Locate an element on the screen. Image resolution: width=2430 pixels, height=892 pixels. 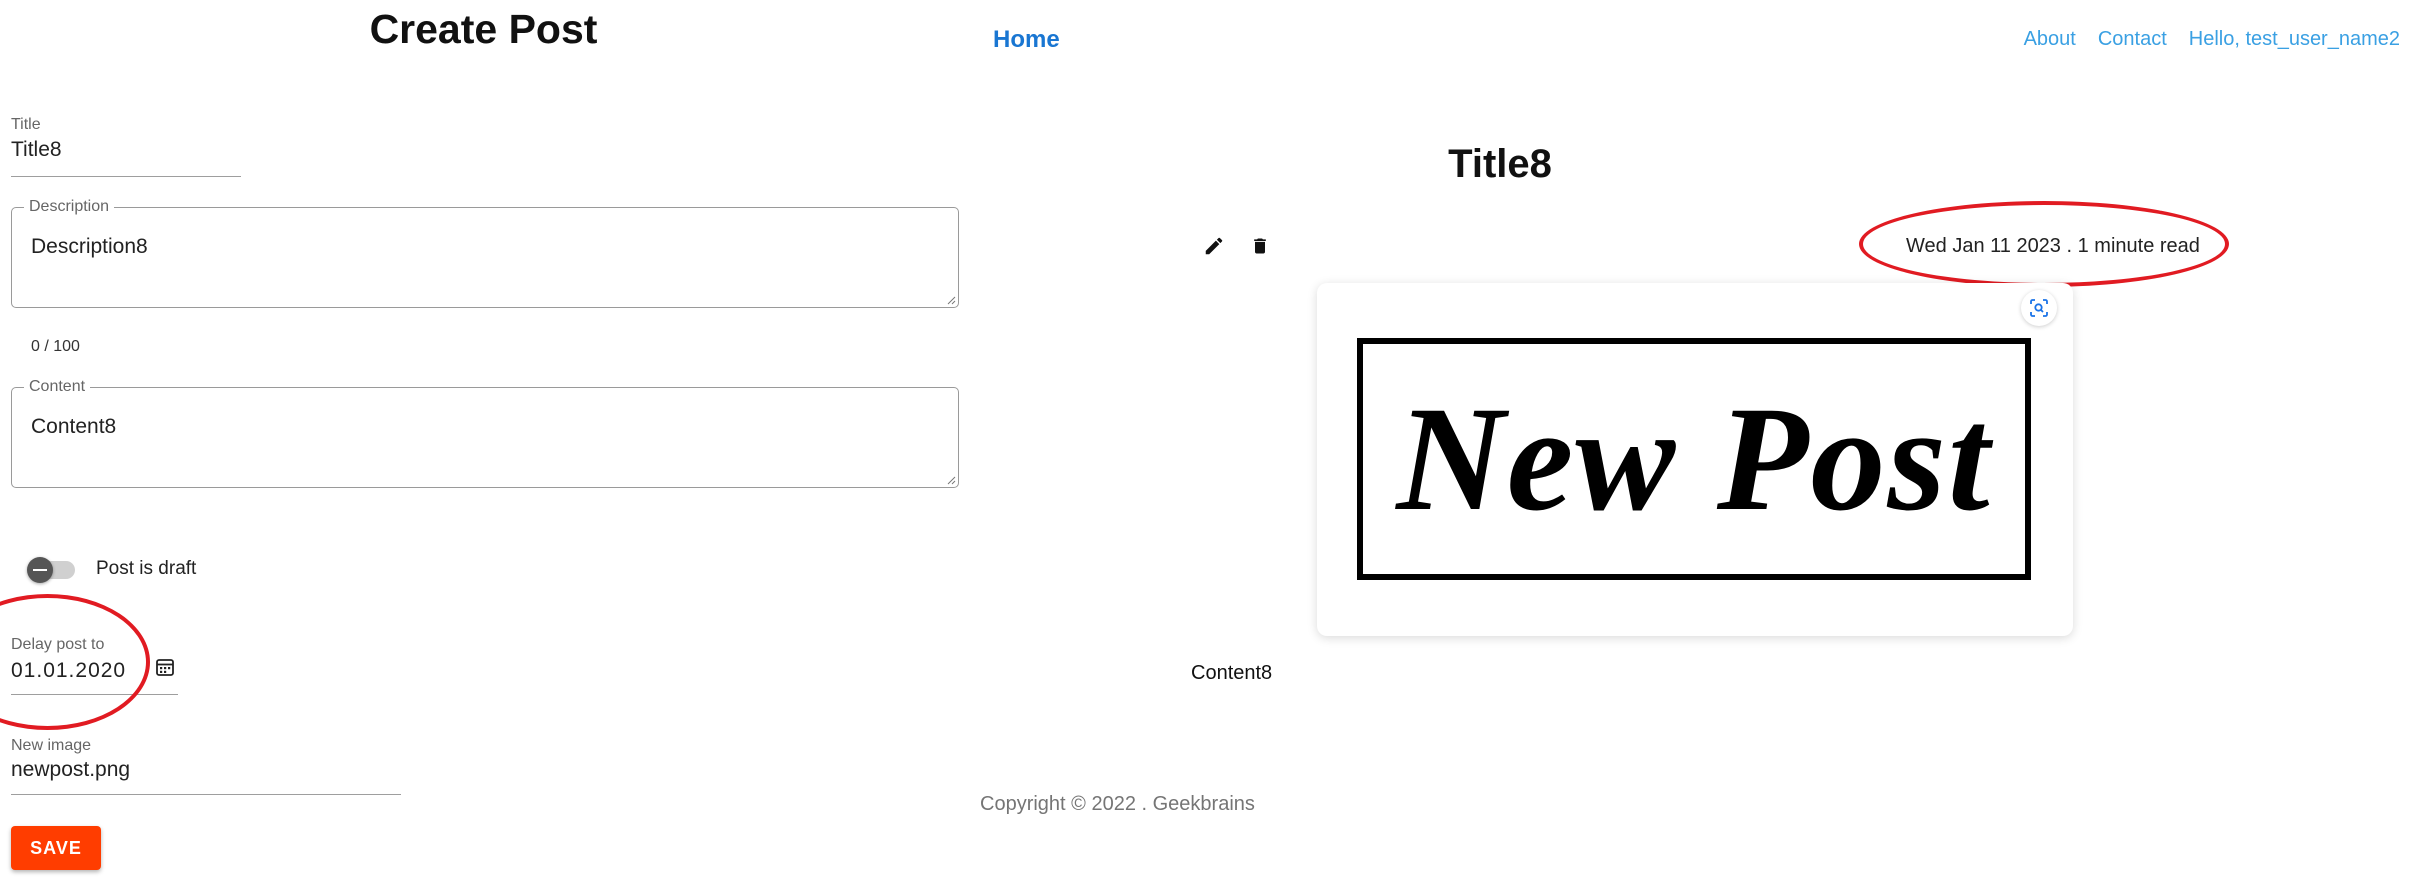
page-title: Create Post is located at coordinates (483, 29).